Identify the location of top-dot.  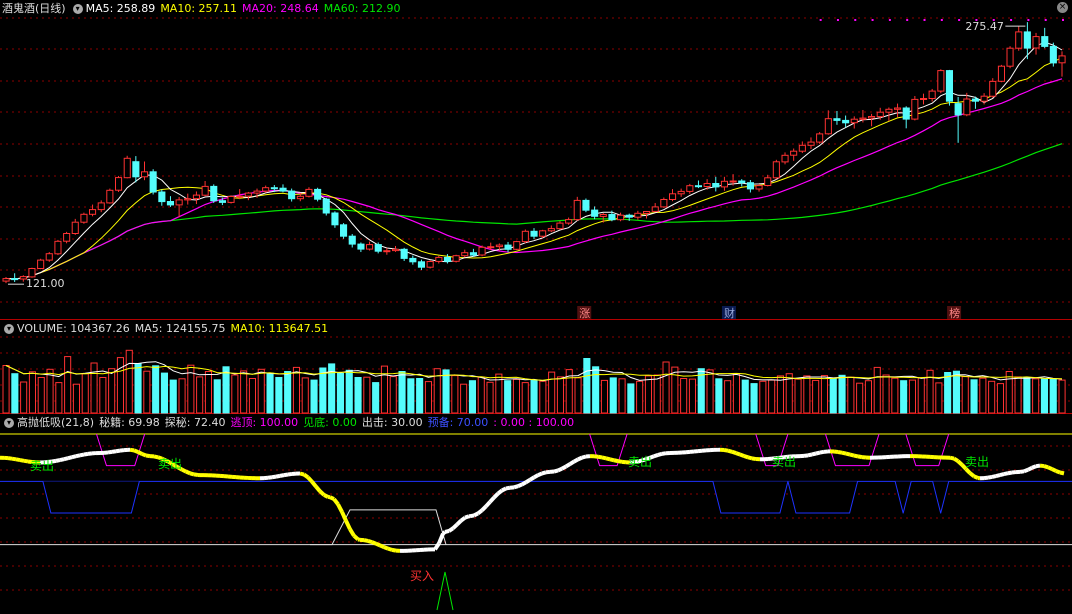
(1045, 20).